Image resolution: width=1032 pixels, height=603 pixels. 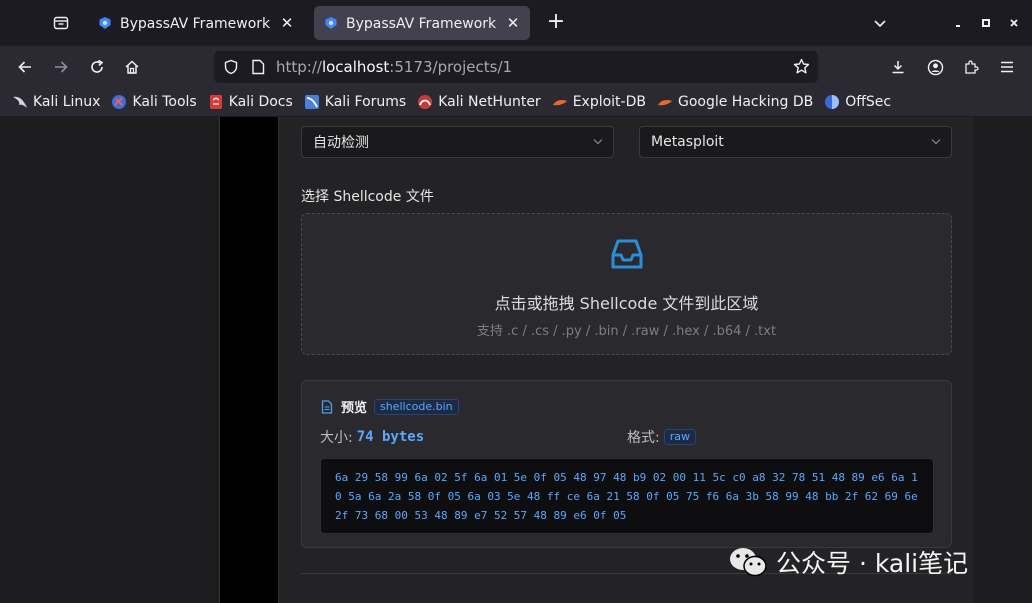 I want to click on bookmark-label: Kali NetHunter, so click(x=489, y=102).